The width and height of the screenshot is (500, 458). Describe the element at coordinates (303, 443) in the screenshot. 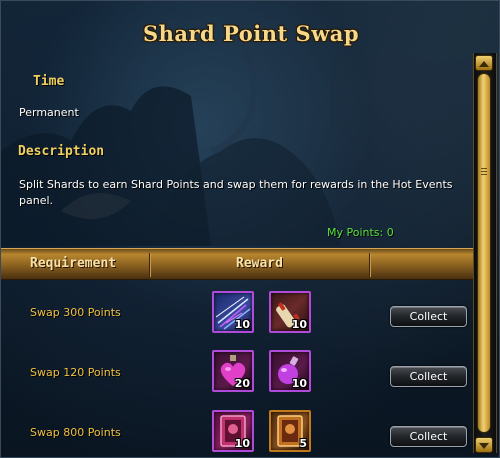

I see `reward-count: 5` at that location.